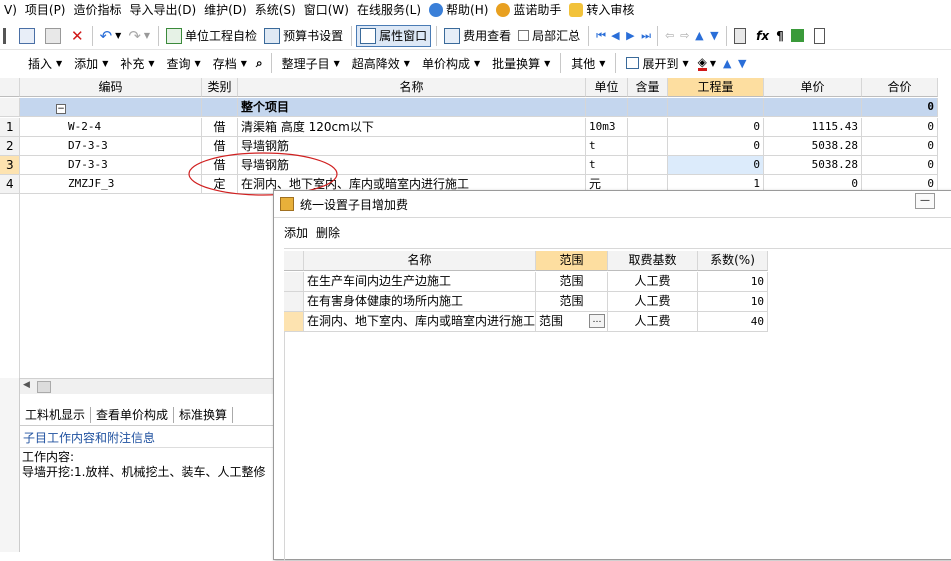 The height and width of the screenshot is (561, 951). What do you see at coordinates (900, 87) in the screenshot?
I see `header-total: 合价` at bounding box center [900, 87].